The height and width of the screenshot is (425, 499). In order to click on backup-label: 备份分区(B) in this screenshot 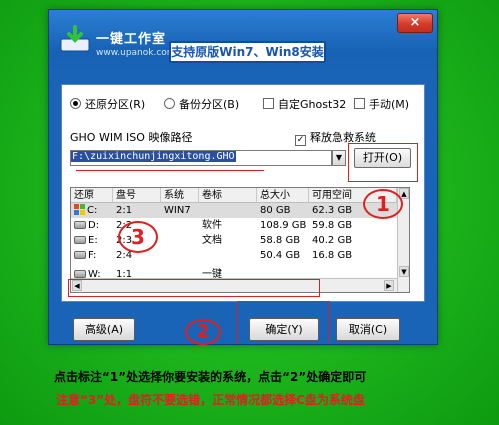, I will do `click(209, 104)`.